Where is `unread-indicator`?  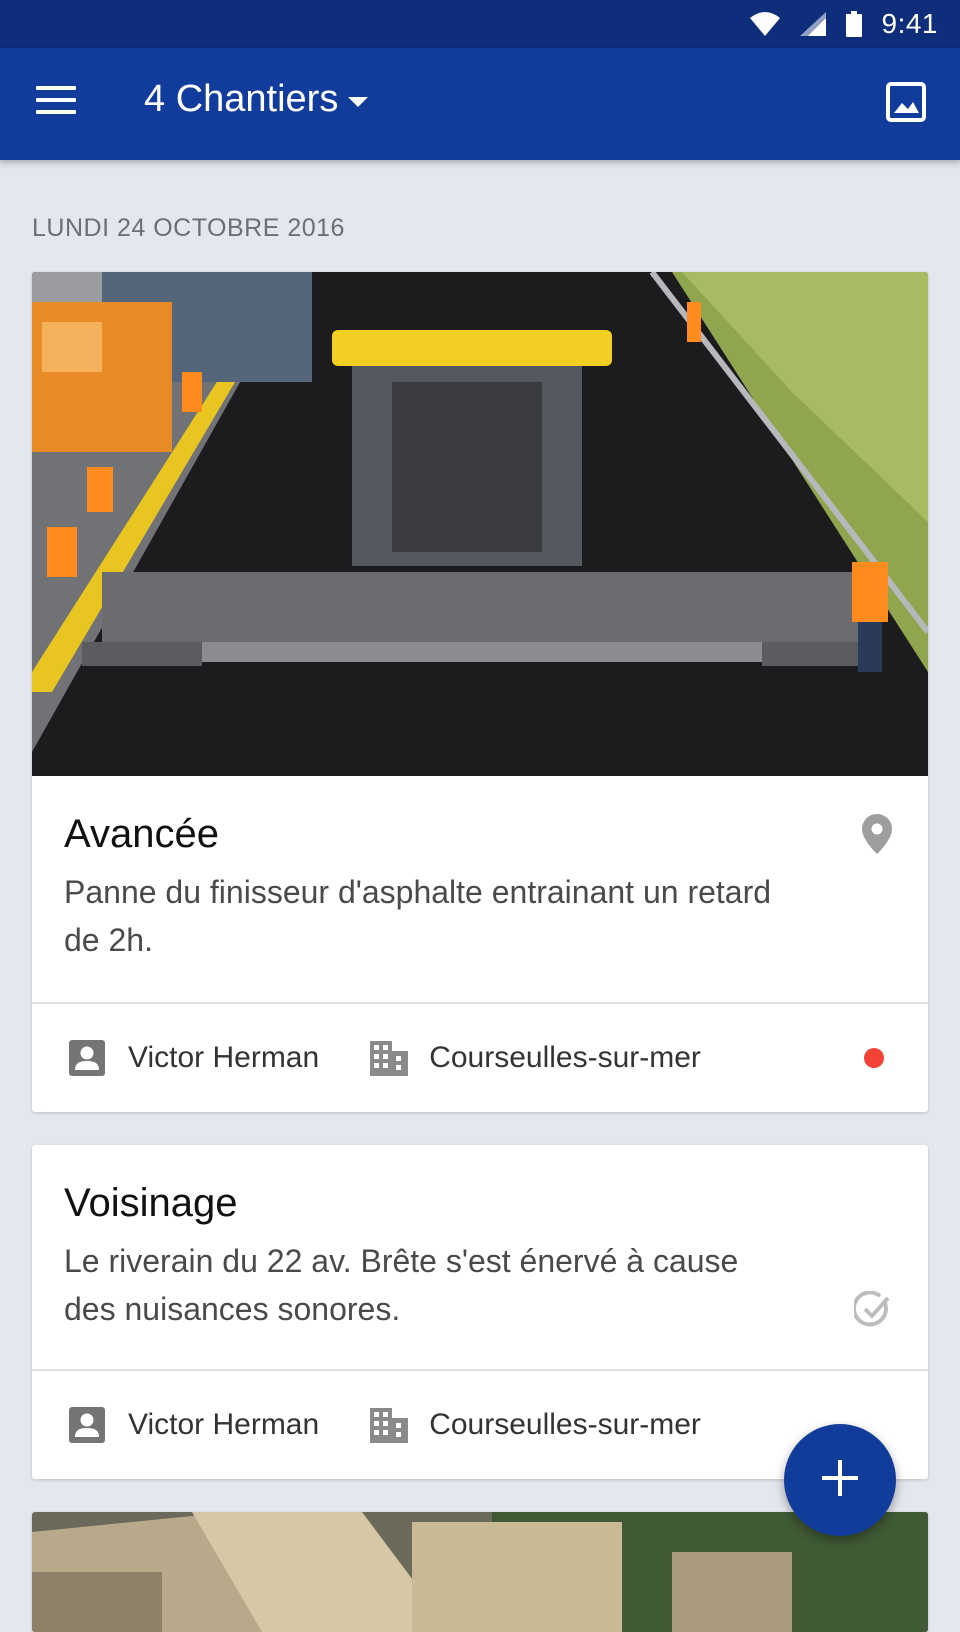
unread-indicator is located at coordinates (874, 1058).